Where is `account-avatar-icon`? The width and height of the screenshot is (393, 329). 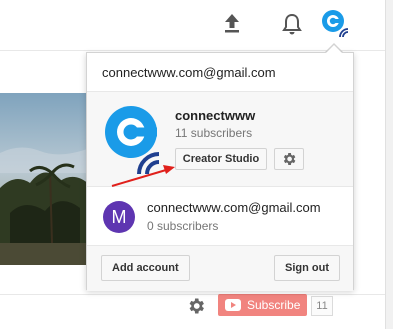
account-avatar-icon is located at coordinates (335, 23).